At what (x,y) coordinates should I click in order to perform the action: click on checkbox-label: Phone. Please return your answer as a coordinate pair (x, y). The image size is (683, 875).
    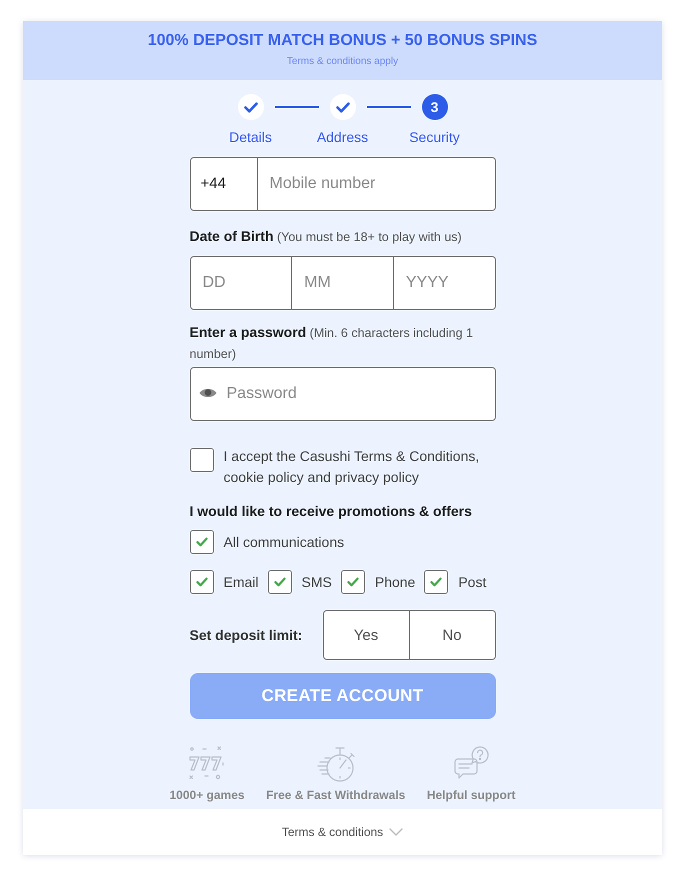
    Looking at the image, I should click on (395, 582).